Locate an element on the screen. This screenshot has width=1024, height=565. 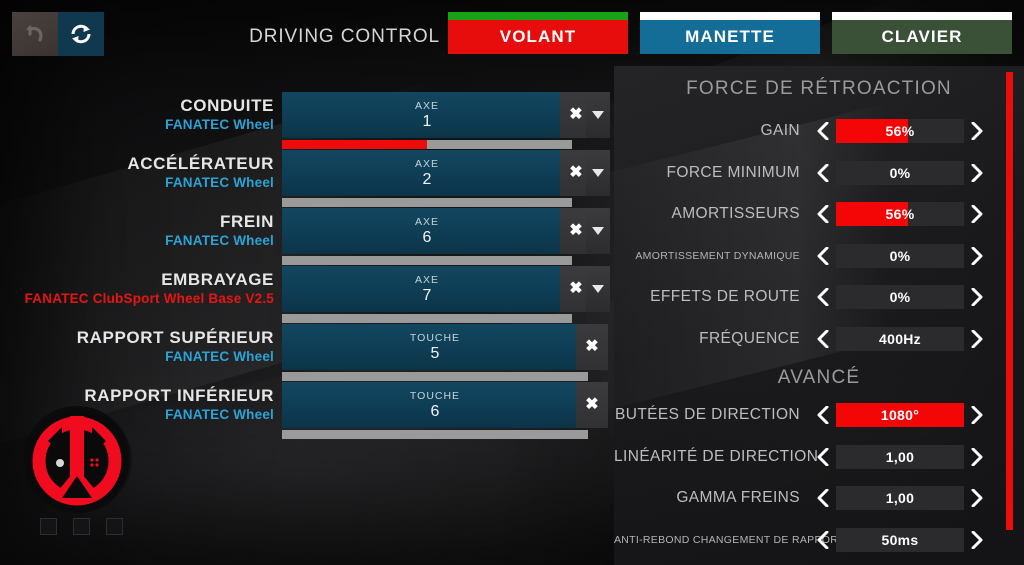
binding-value-box: AXE 6 is located at coordinates (427, 231).